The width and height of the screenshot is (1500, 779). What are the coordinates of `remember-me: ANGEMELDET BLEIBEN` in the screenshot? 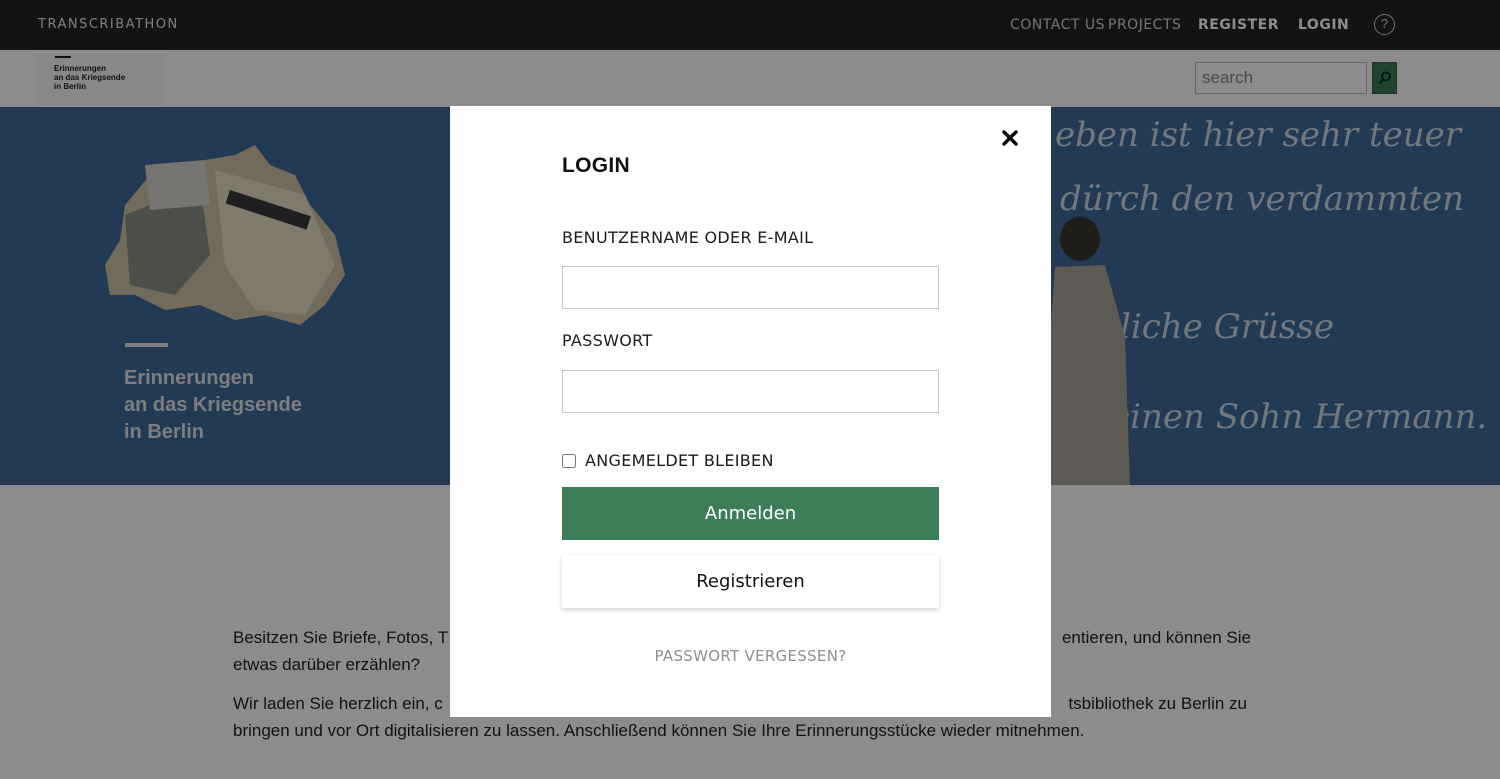 It's located at (668, 460).